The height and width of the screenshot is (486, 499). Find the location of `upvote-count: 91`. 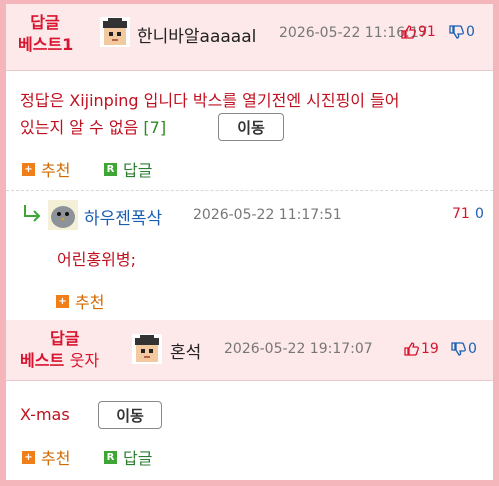

upvote-count: 91 is located at coordinates (427, 32).